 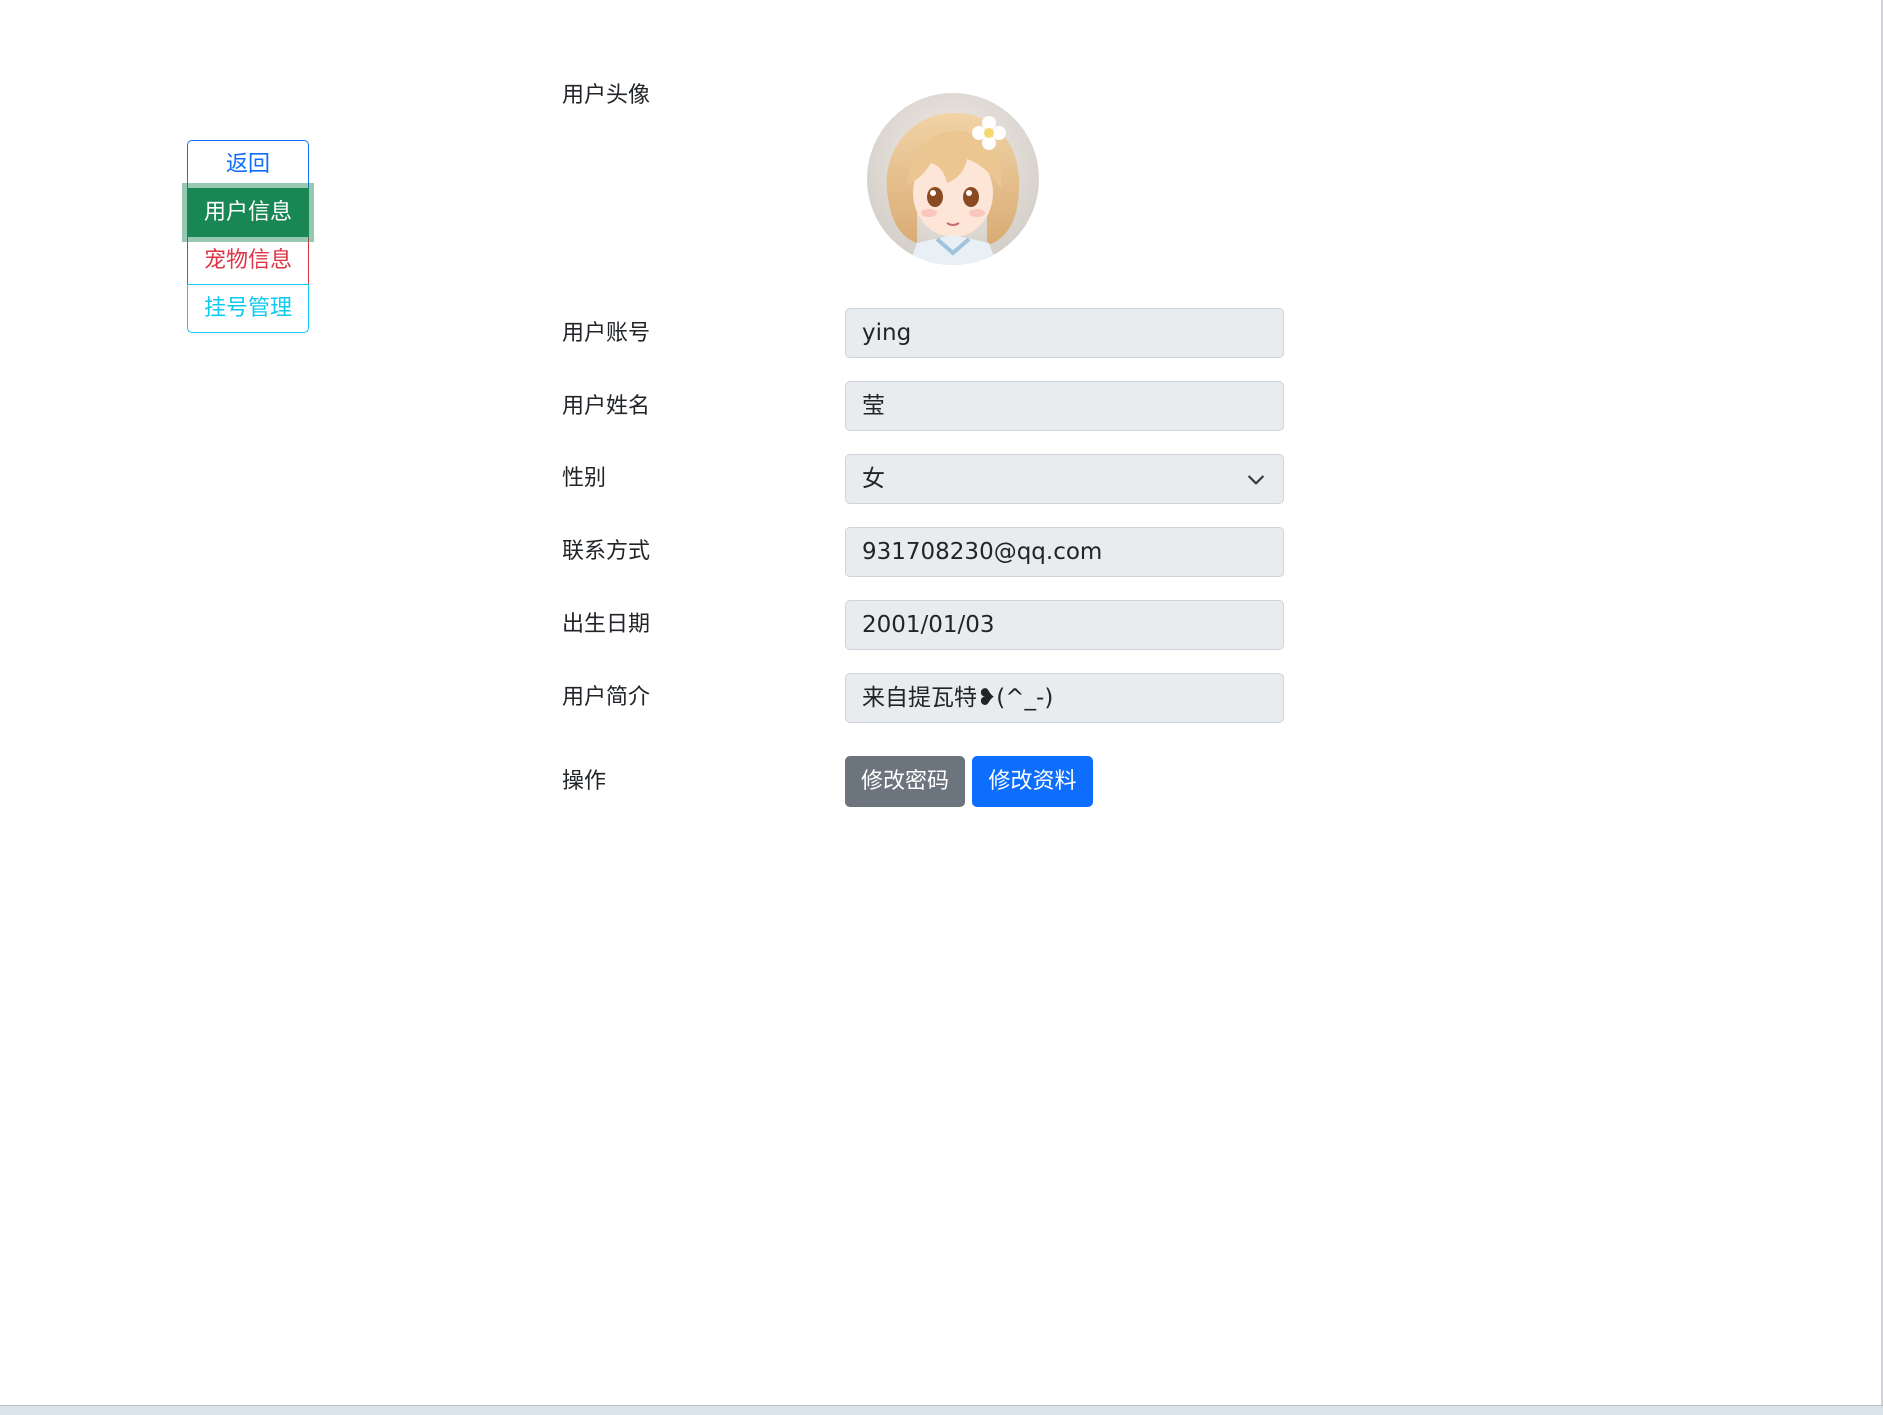 What do you see at coordinates (606, 697) in the screenshot?
I see `bio-label: 用户简介` at bounding box center [606, 697].